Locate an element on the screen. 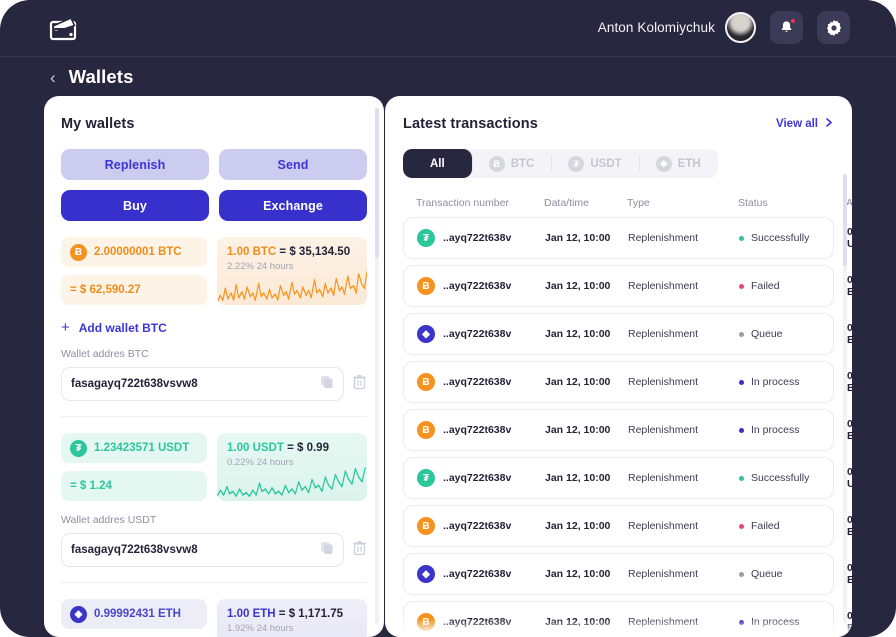  transaction-number: ..ayq722t638v is located at coordinates (477, 334).